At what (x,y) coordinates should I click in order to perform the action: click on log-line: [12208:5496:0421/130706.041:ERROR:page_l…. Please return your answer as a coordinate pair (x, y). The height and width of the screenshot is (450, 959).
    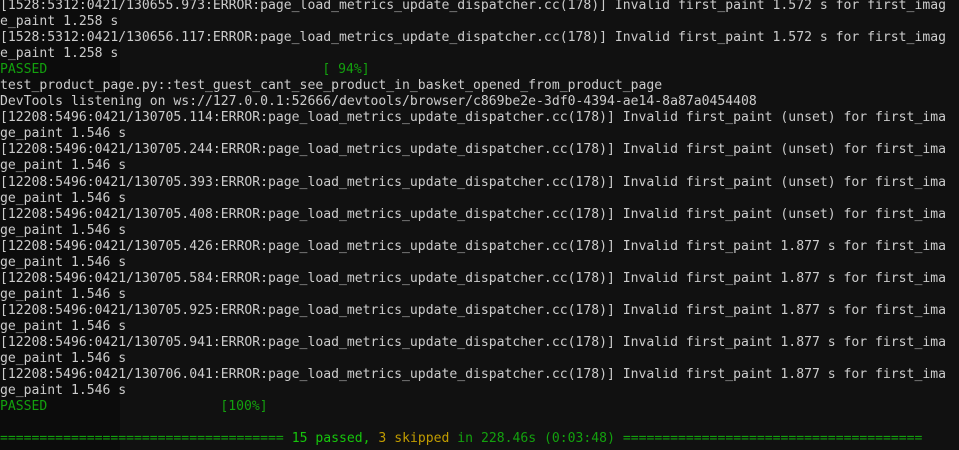
    Looking at the image, I should click on (473, 375).